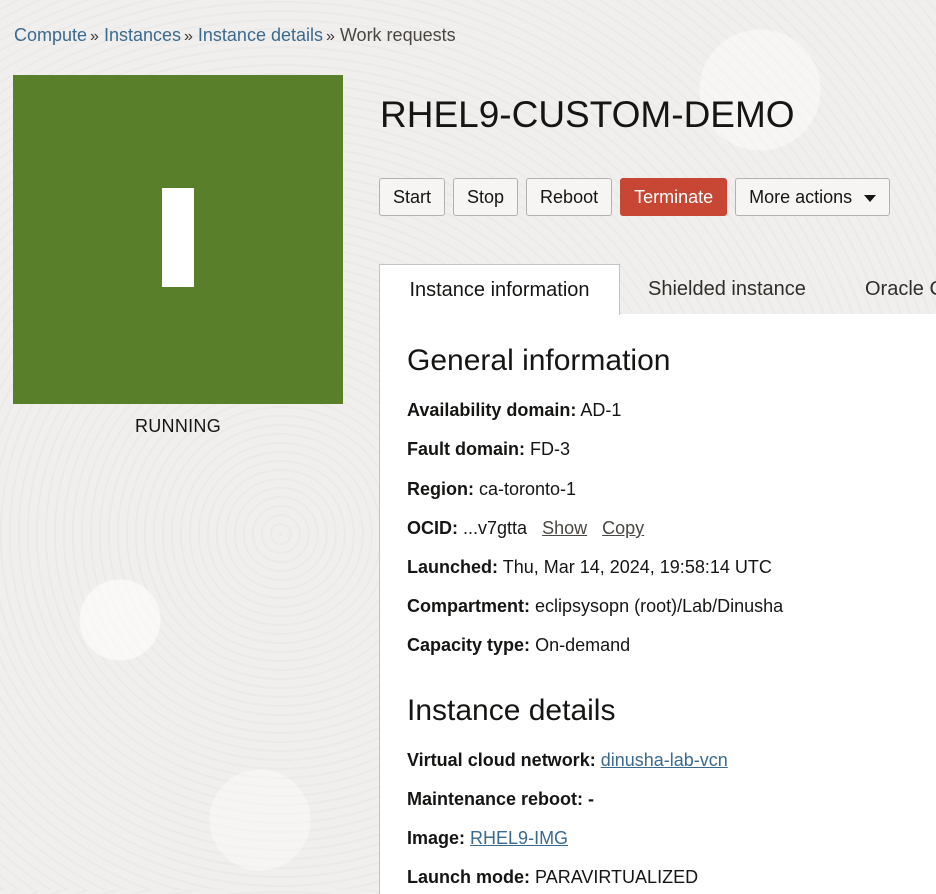 This screenshot has width=936, height=894. I want to click on field-label: Capacity type:, so click(469, 645).